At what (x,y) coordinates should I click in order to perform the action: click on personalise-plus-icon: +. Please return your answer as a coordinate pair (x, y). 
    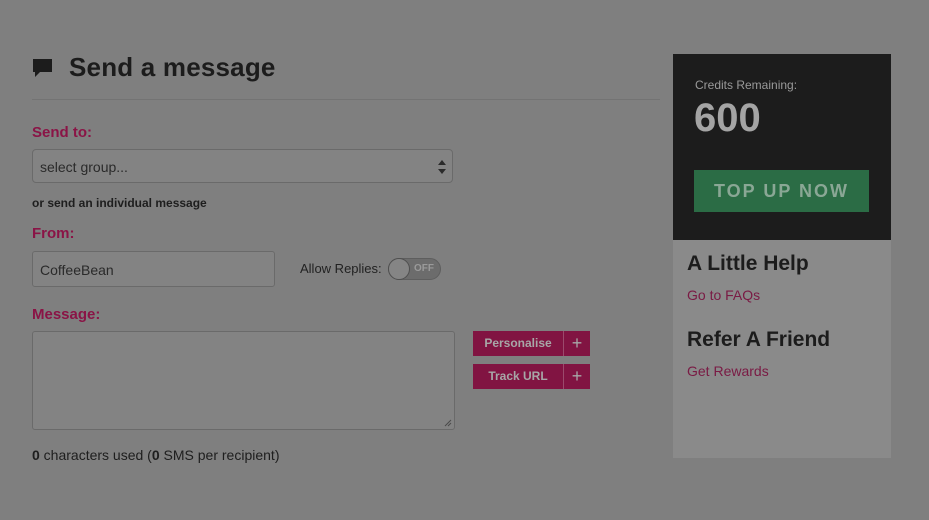
    Looking at the image, I should click on (576, 343).